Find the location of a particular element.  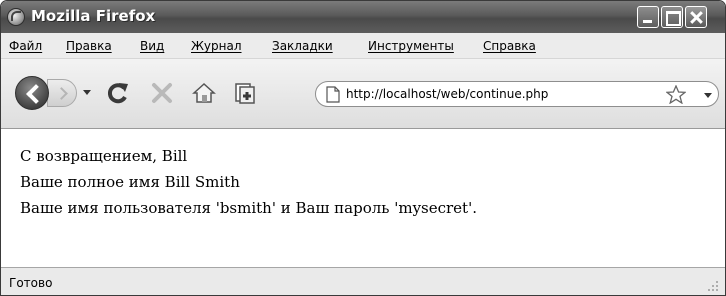

url-text: http://localhost/web/continue.php is located at coordinates (447, 94).